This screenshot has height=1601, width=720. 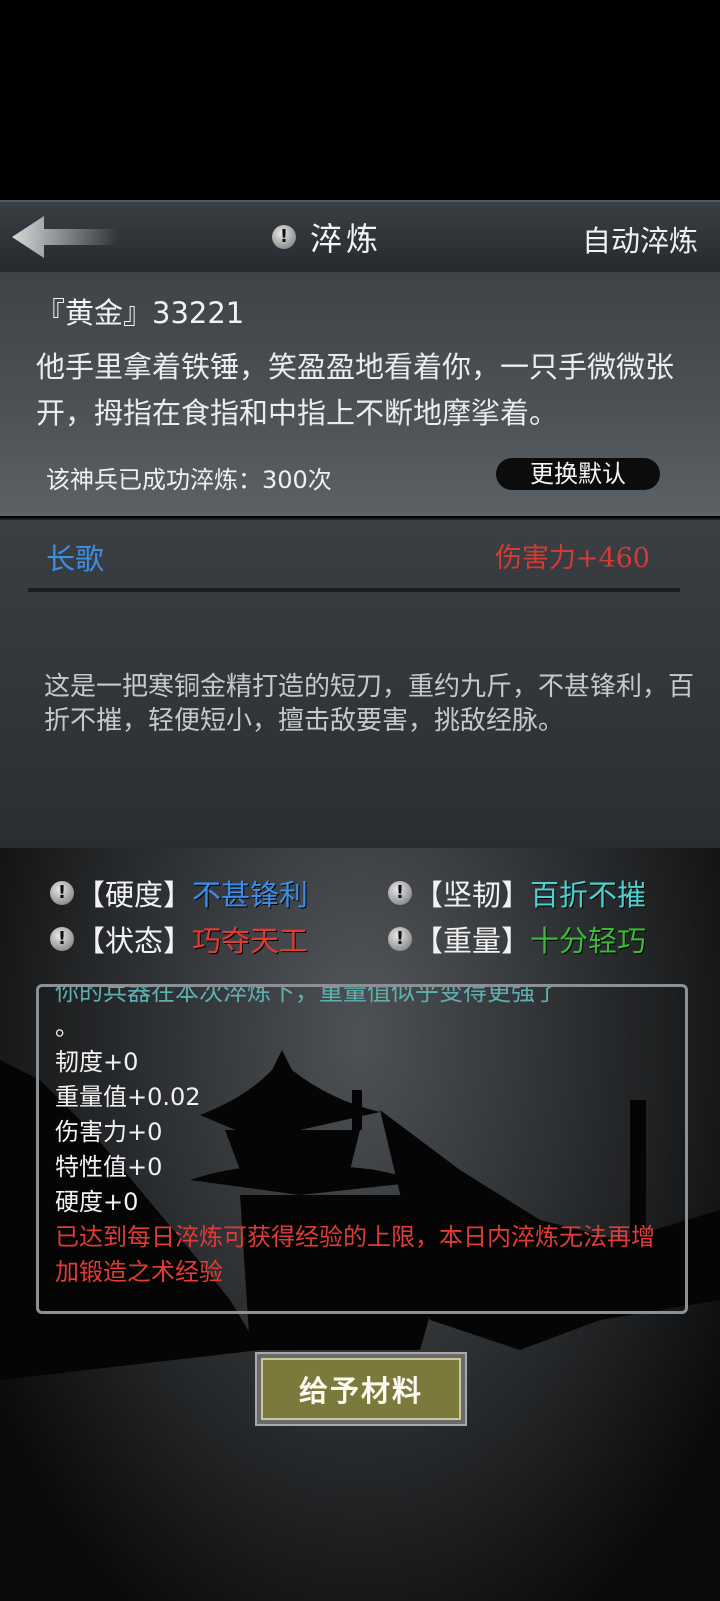 I want to click on item-name: 『黄金』33221, so click(x=140, y=313).